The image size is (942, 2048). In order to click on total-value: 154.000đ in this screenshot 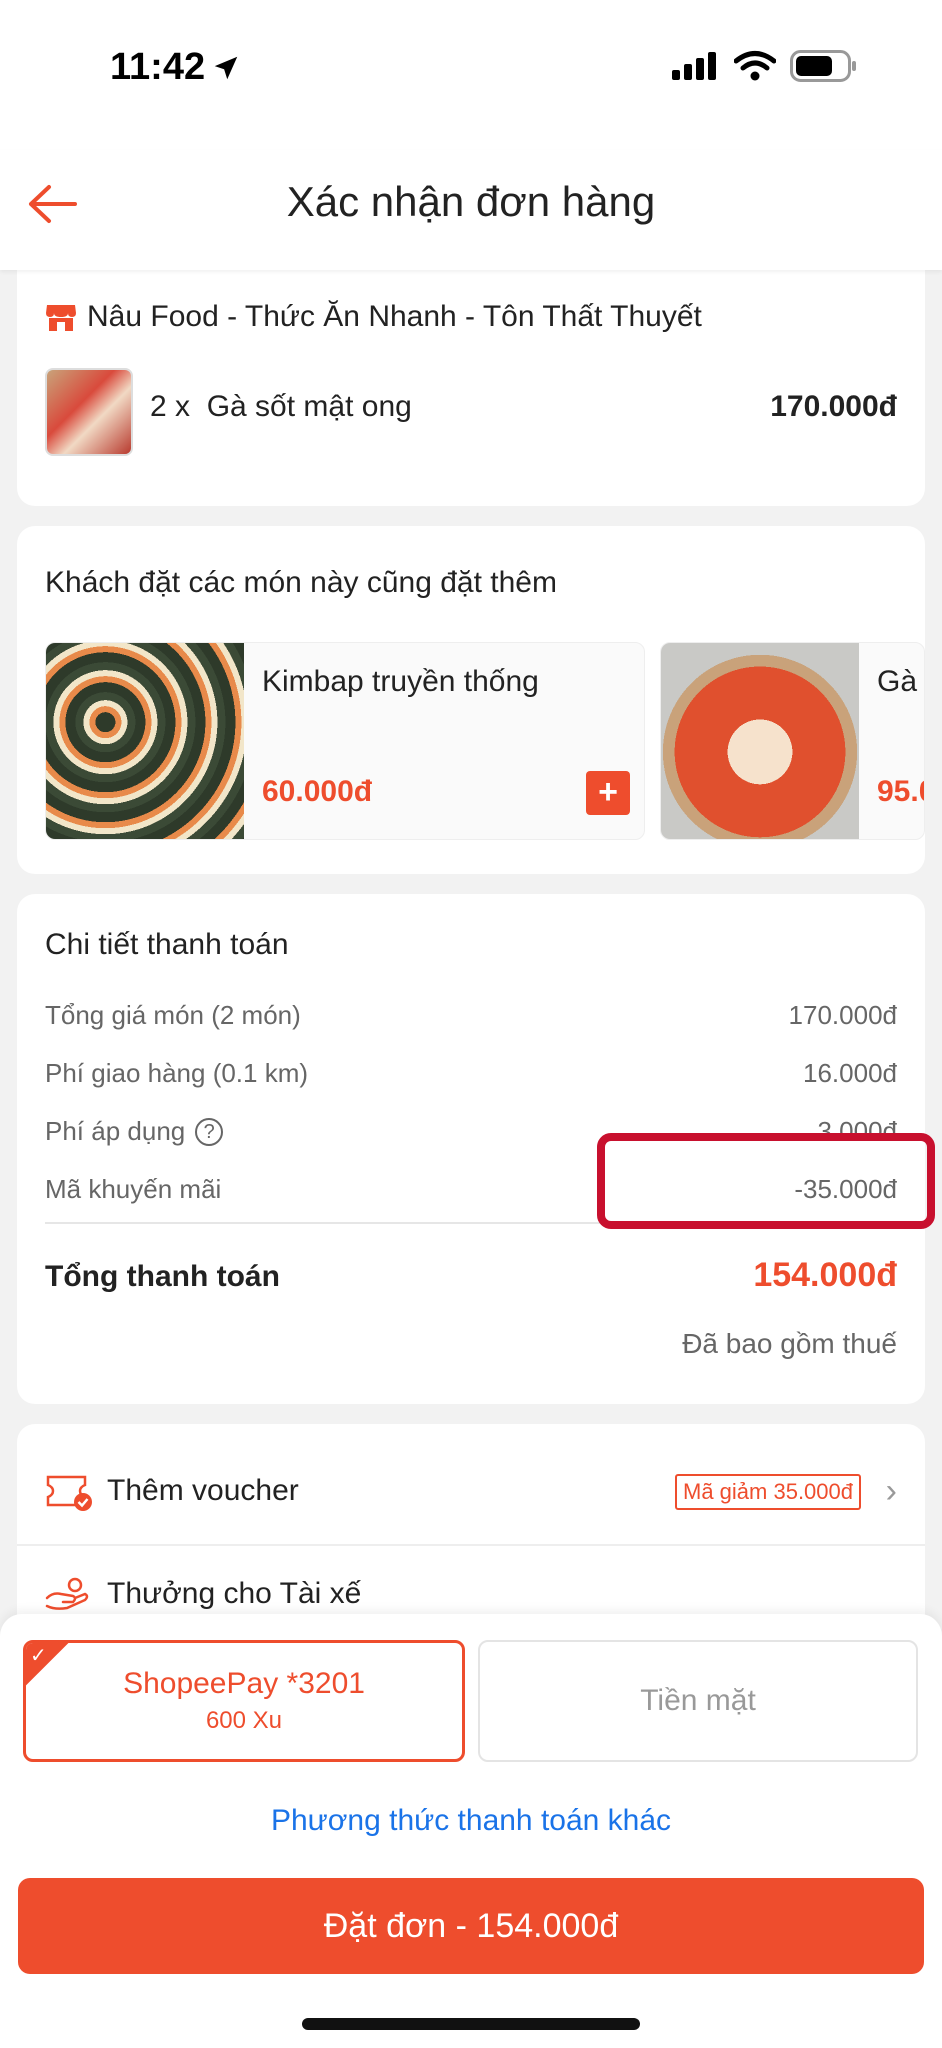, I will do `click(825, 1275)`.